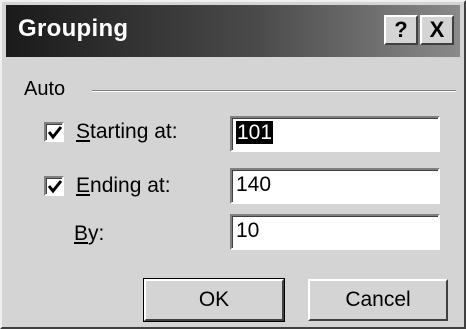 This screenshot has height=329, width=466. I want to click on help-icon: ?, so click(401, 29).